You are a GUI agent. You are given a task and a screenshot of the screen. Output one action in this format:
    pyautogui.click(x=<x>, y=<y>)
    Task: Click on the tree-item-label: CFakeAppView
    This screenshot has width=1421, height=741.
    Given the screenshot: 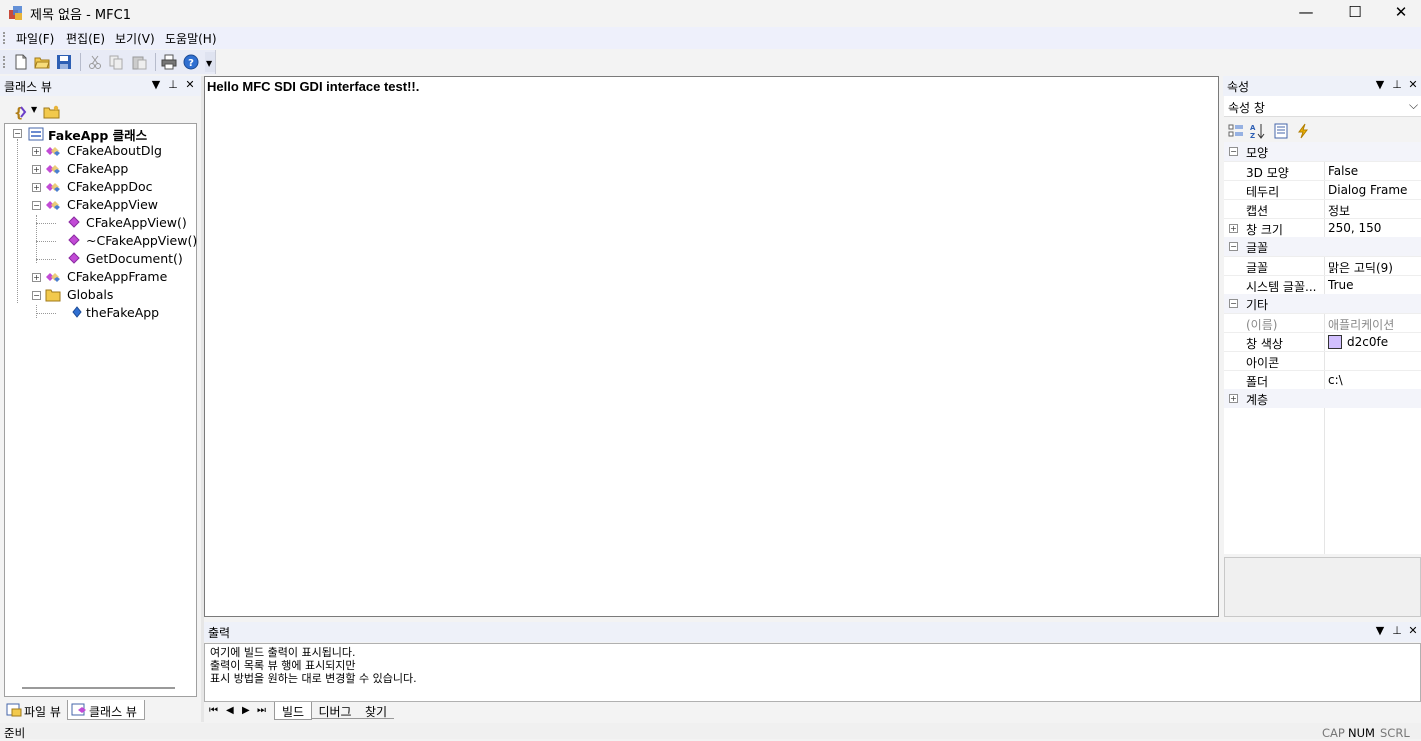 What is the action you would take?
    pyautogui.click(x=112, y=204)
    